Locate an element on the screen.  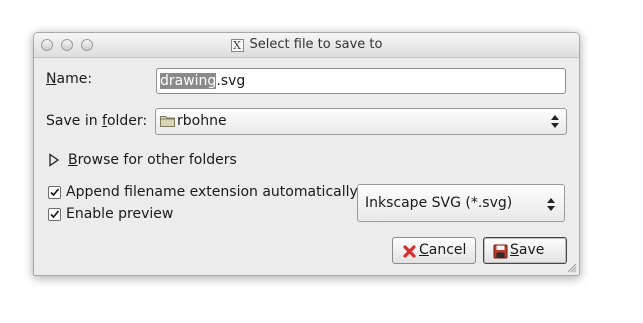
save-folder-combobox: rbohne is located at coordinates (361, 121).